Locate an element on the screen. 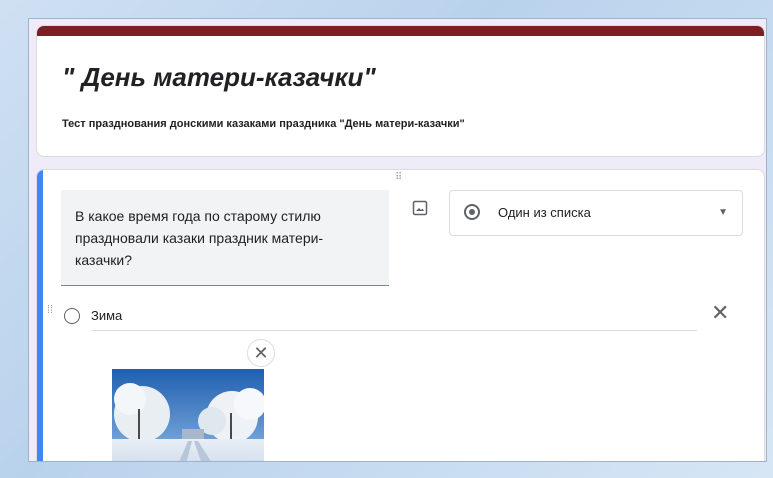 Image resolution: width=773 pixels, height=478 pixels. option-radio-icon is located at coordinates (72, 316).